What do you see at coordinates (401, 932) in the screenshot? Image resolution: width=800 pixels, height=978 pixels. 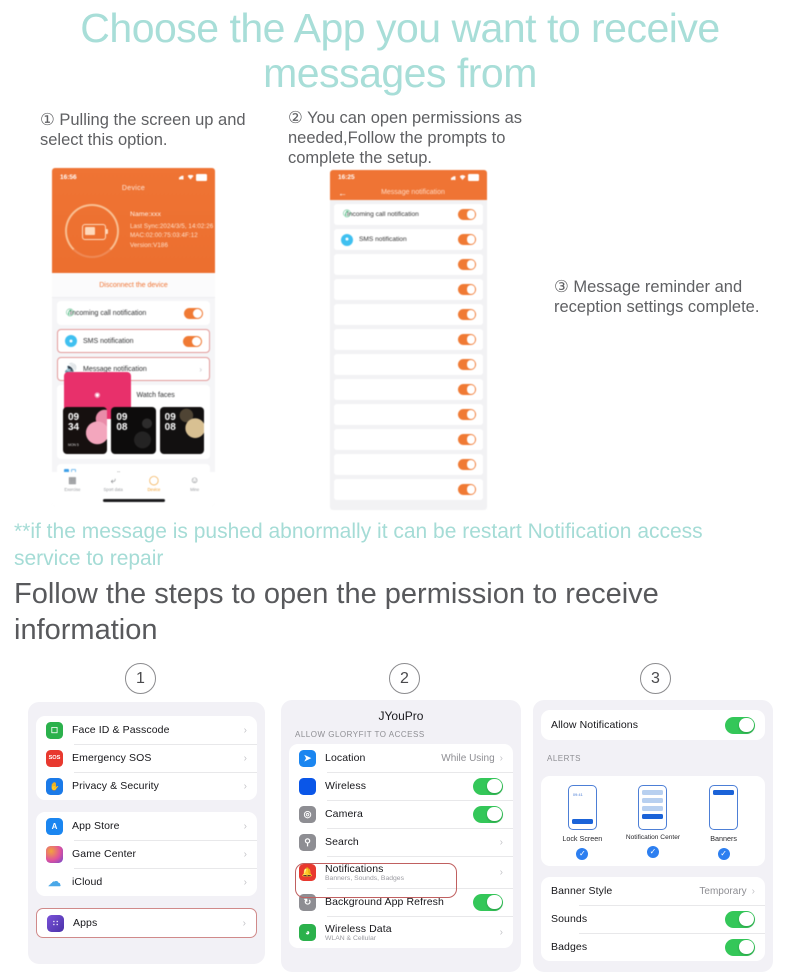 I see `settings-row-wireless-data: ◕ Wireless Data WLAN & Cellular ›` at bounding box center [401, 932].